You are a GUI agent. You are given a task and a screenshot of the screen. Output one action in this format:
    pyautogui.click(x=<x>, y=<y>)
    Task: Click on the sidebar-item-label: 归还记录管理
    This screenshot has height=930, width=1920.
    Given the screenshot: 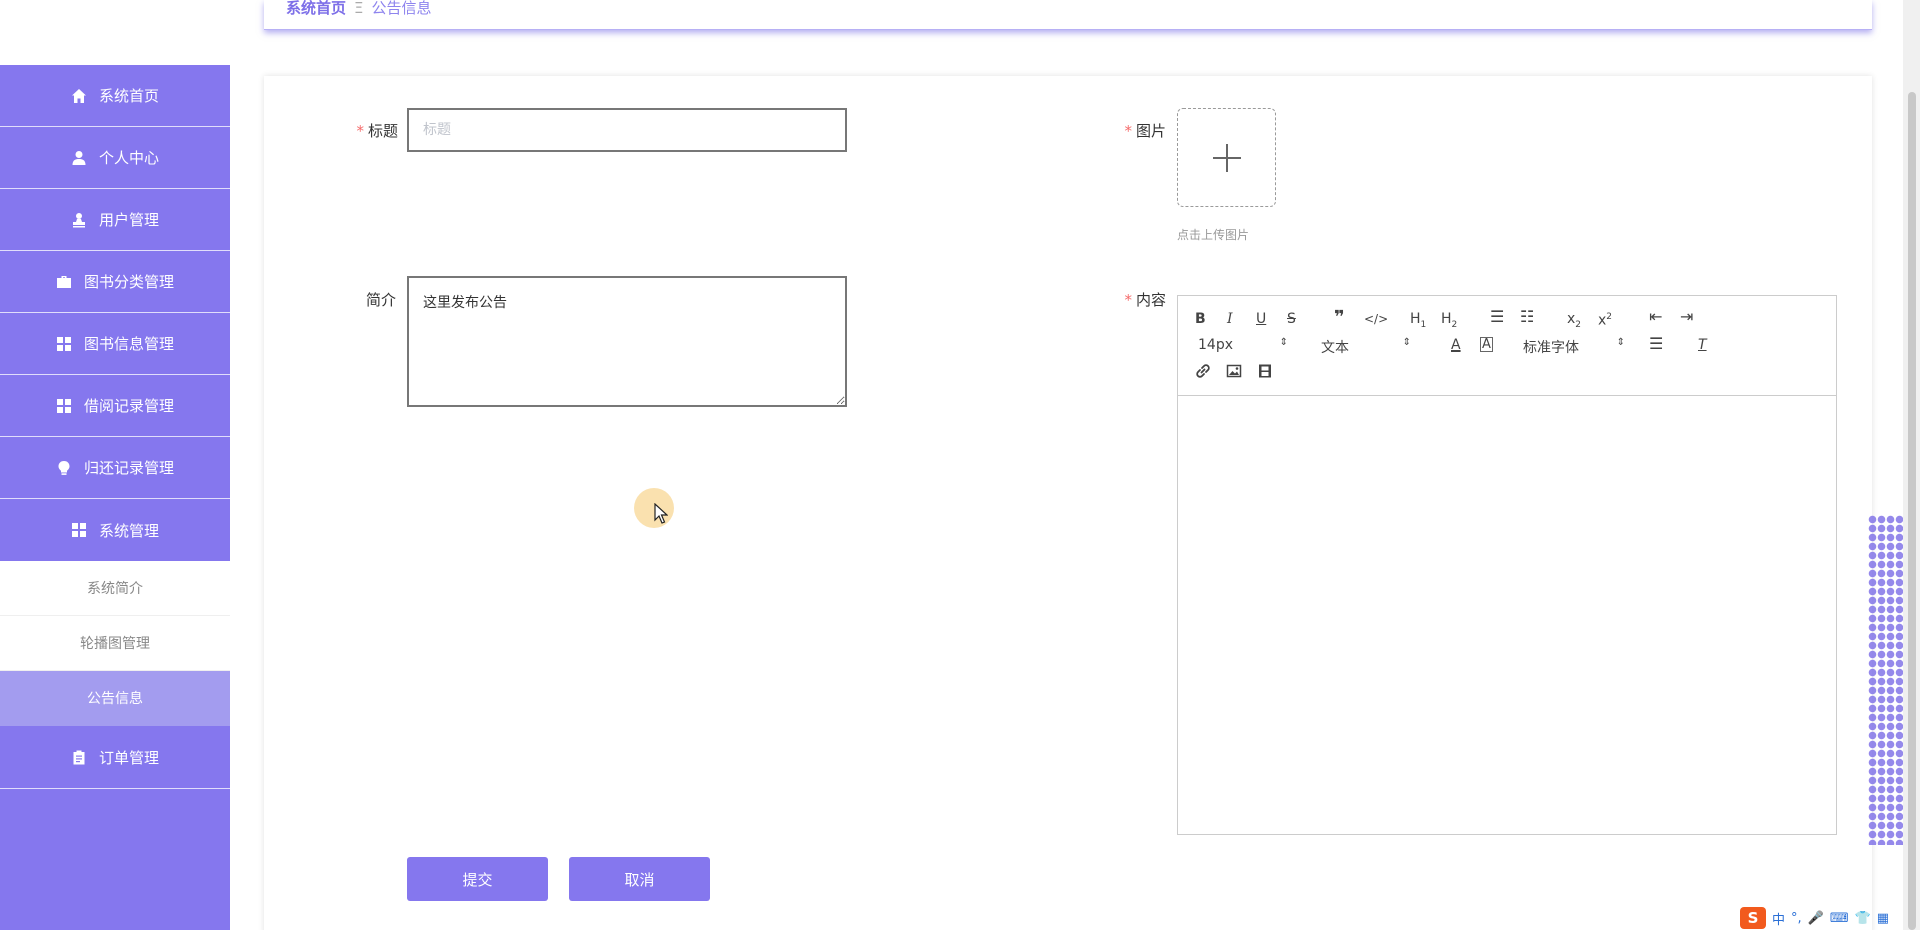 What is the action you would take?
    pyautogui.click(x=128, y=468)
    